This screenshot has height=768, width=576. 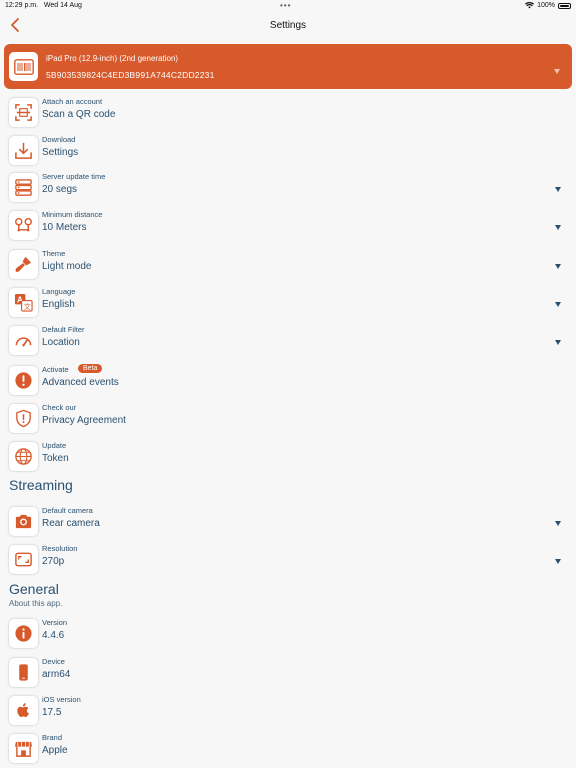 What do you see at coordinates (23, 380) in the screenshot?
I see `alert-icon` at bounding box center [23, 380].